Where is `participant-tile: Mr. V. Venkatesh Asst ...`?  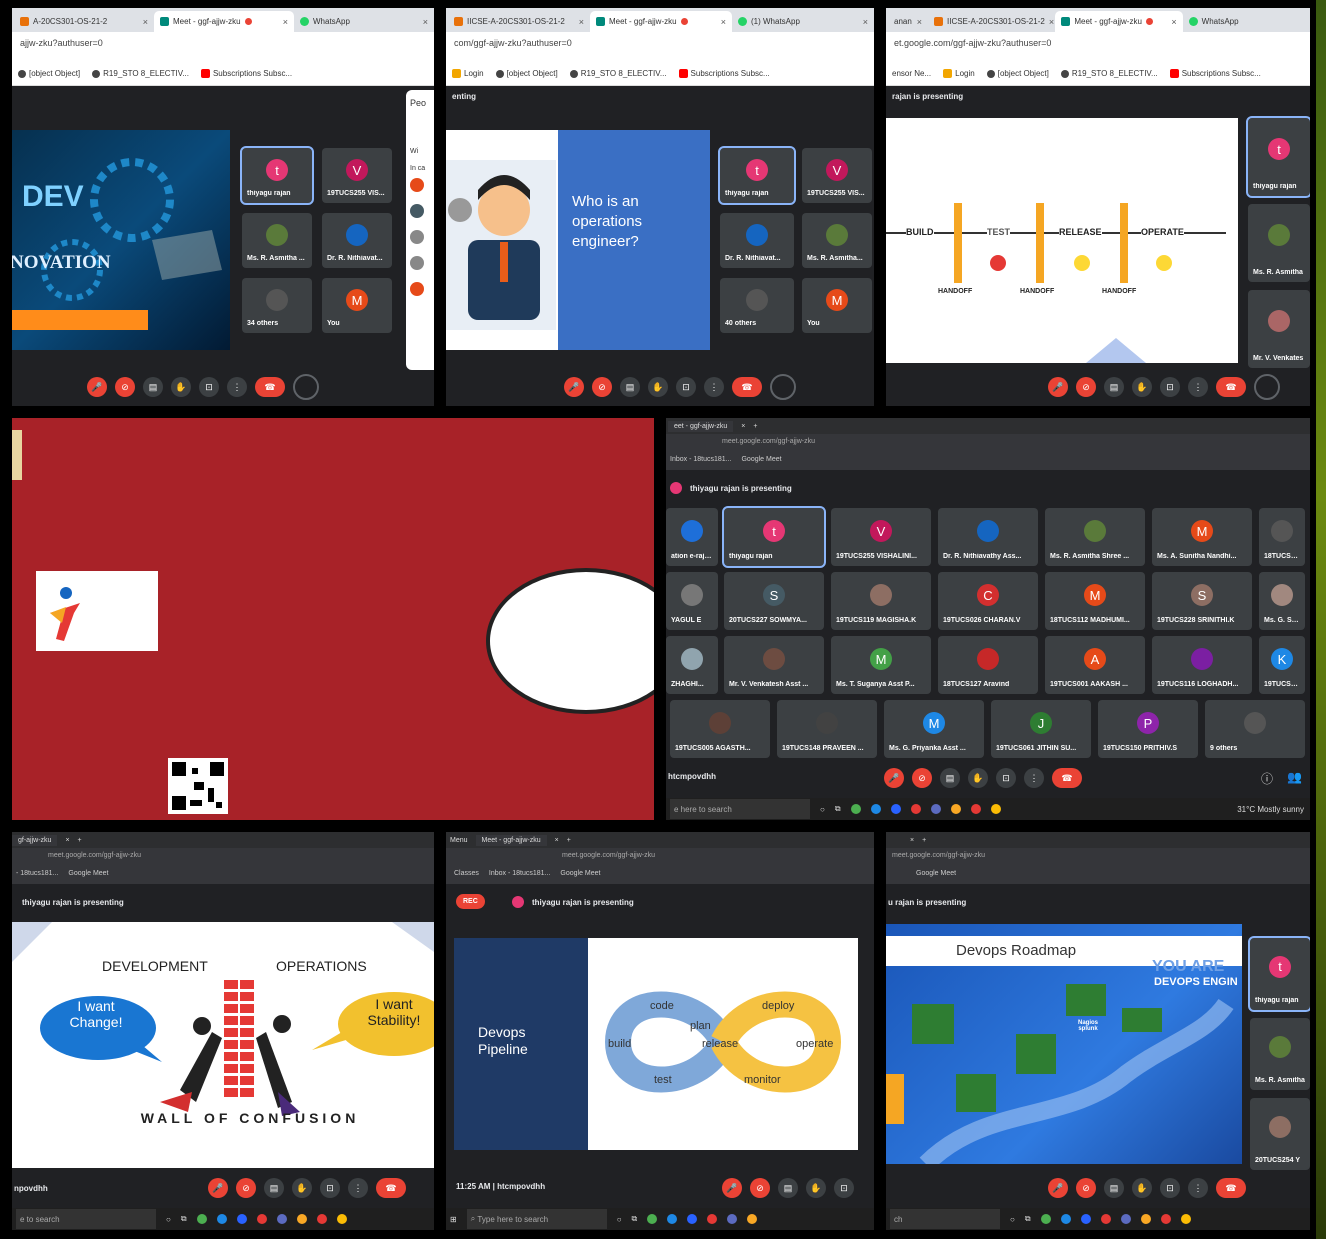
participant-tile: Mr. V. Venkatesh Asst ... is located at coordinates (774, 665).